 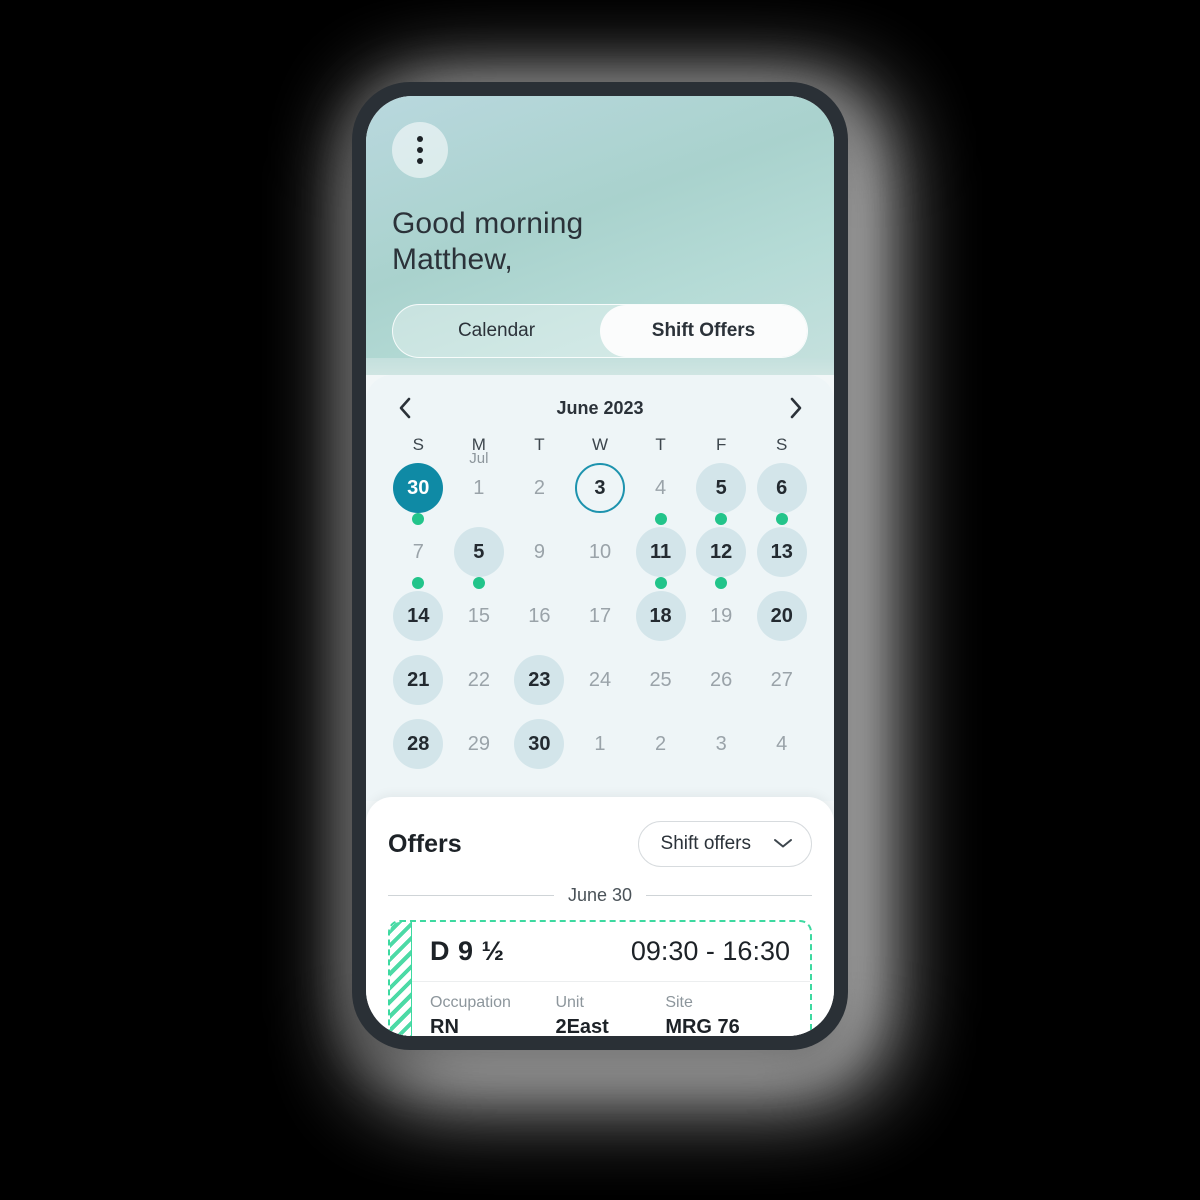 What do you see at coordinates (600, 447) in the screenshot?
I see `weekday-header-row: SMTWTFS` at bounding box center [600, 447].